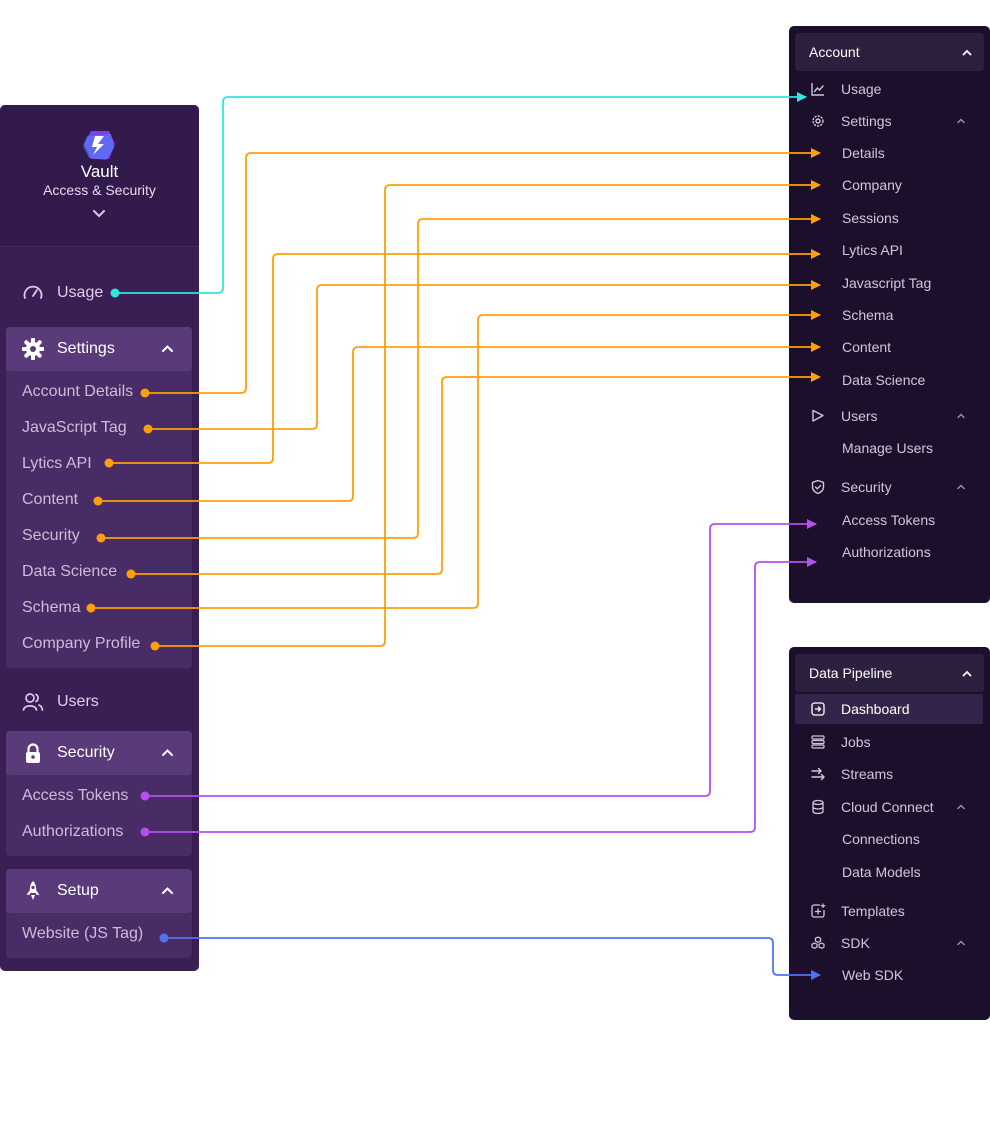 This screenshot has height=1145, width=990. I want to click on account-settings-item-label: Schema, so click(868, 315).